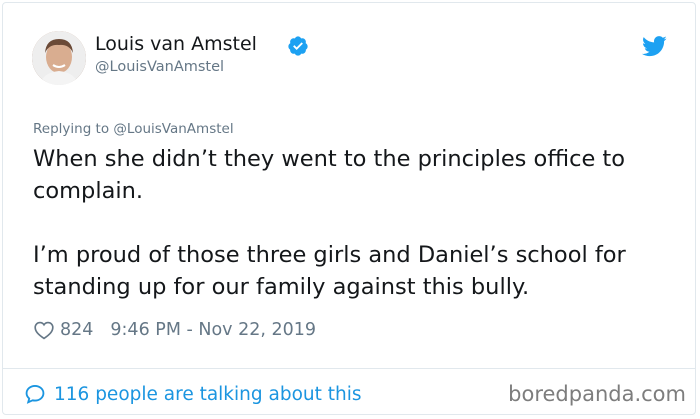 The image size is (700, 419). Describe the element at coordinates (208, 394) in the screenshot. I see `talking-about-label: 116 people are talking about this` at that location.